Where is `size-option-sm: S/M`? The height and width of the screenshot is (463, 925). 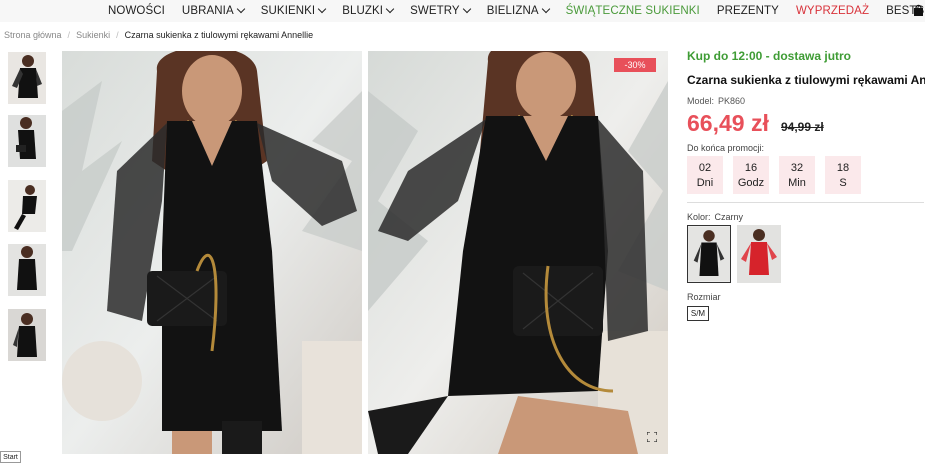
size-option-sm: S/M is located at coordinates (698, 313).